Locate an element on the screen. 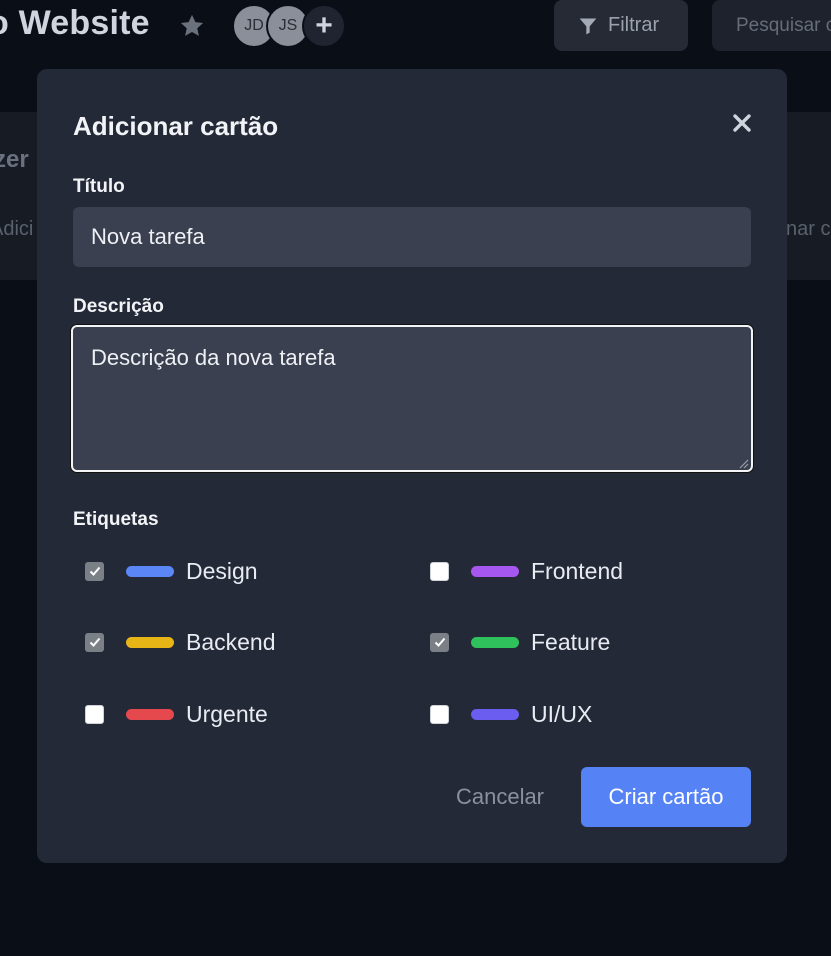 The width and height of the screenshot is (831, 956). filter-button-label: Filtrar is located at coordinates (634, 25).